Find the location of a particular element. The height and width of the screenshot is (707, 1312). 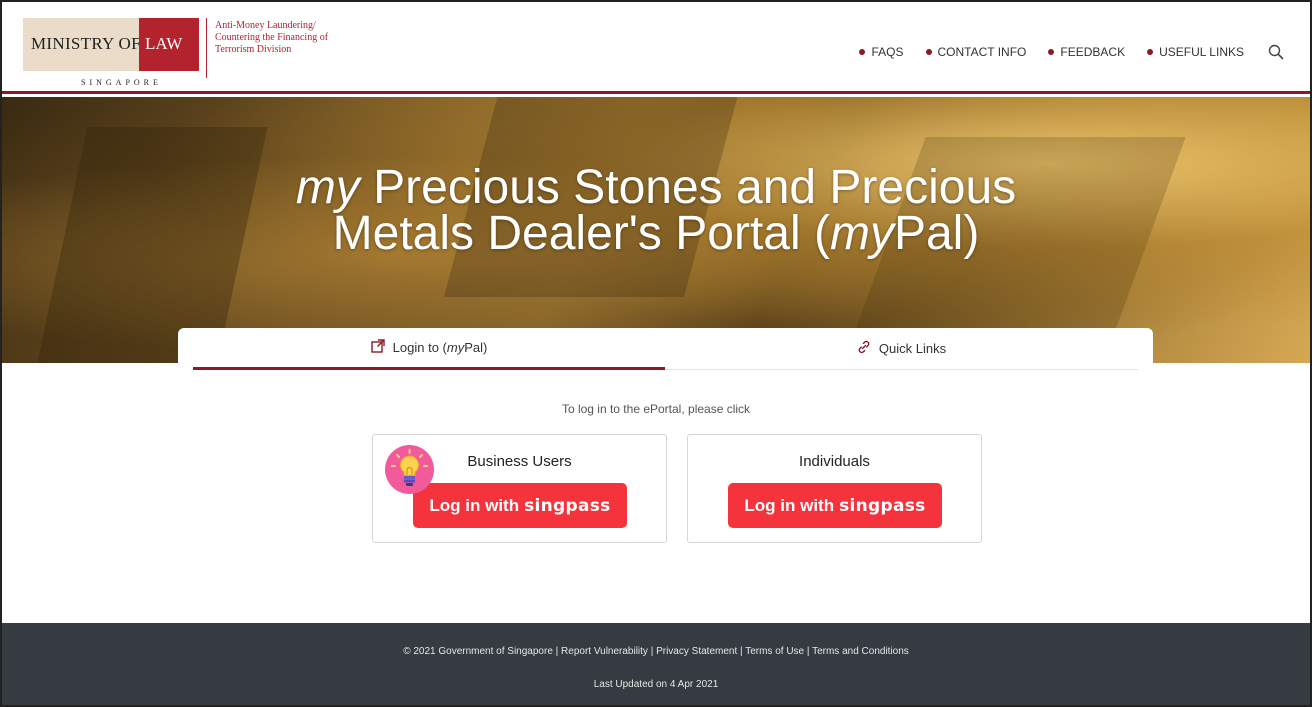

tabs-card: Login to (myPal) Quick Links is located at coordinates (665, 349).